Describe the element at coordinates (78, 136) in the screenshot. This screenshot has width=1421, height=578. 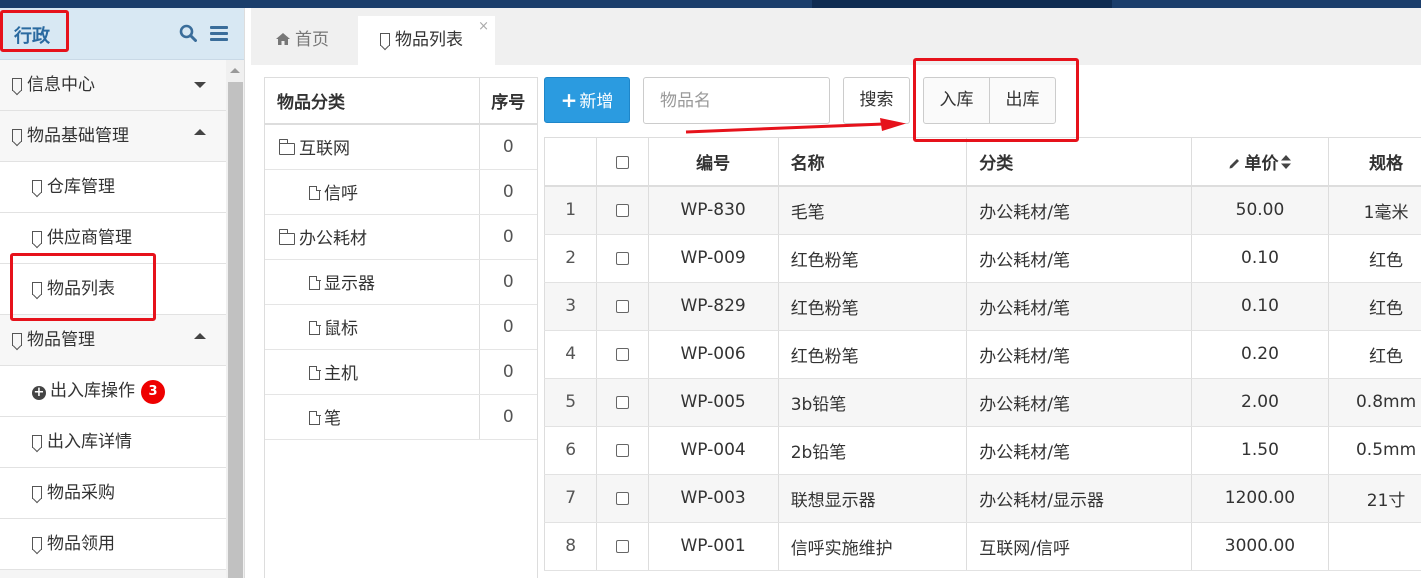
I see `sidebar-item-label: 物品基础管理` at that location.